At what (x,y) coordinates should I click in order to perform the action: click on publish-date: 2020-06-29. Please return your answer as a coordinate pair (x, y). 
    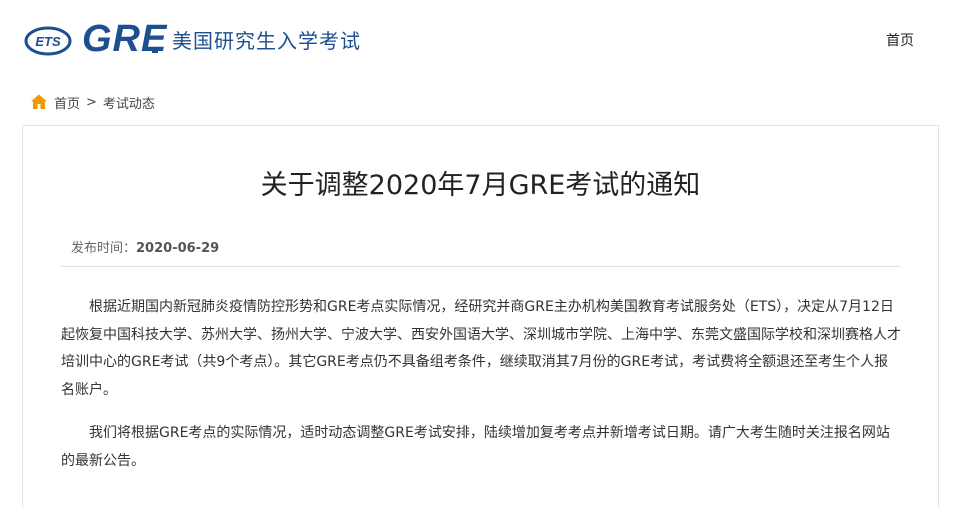
    Looking at the image, I should click on (178, 248).